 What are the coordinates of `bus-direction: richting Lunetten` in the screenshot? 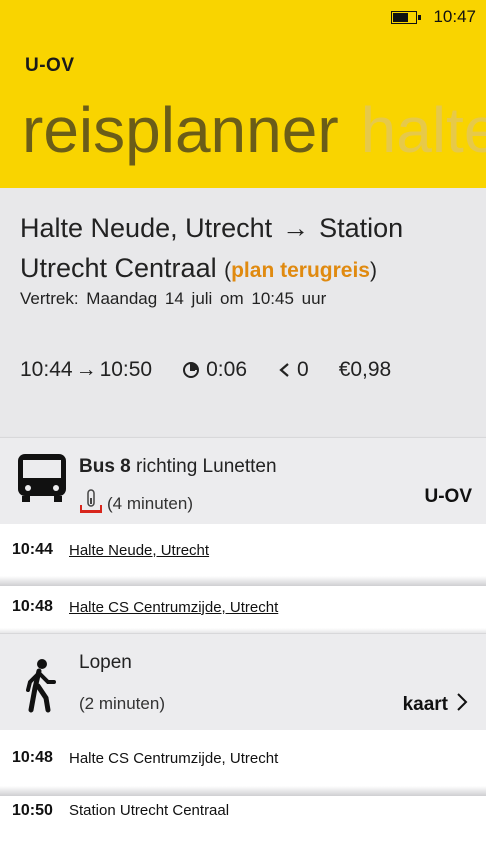 It's located at (206, 466).